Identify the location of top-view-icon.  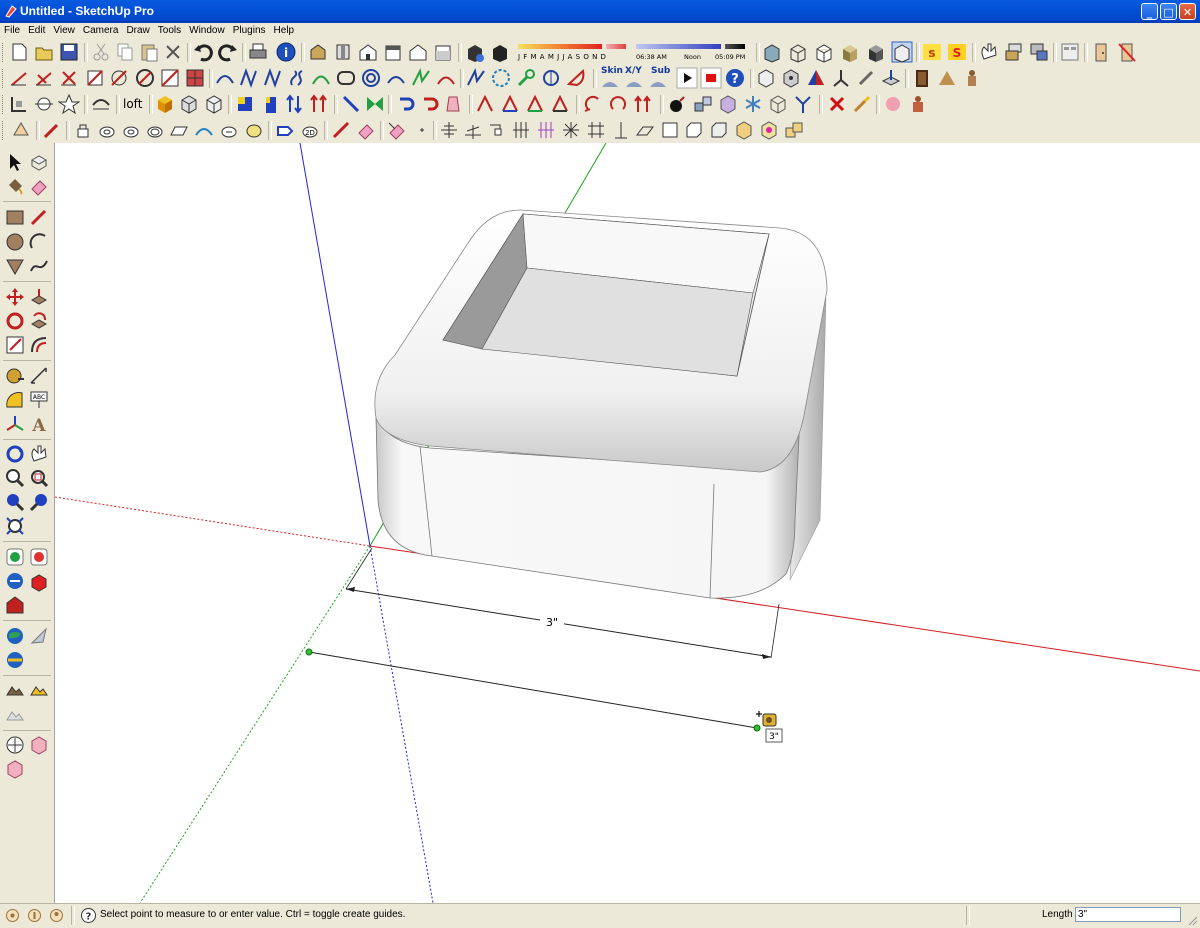
(343, 52).